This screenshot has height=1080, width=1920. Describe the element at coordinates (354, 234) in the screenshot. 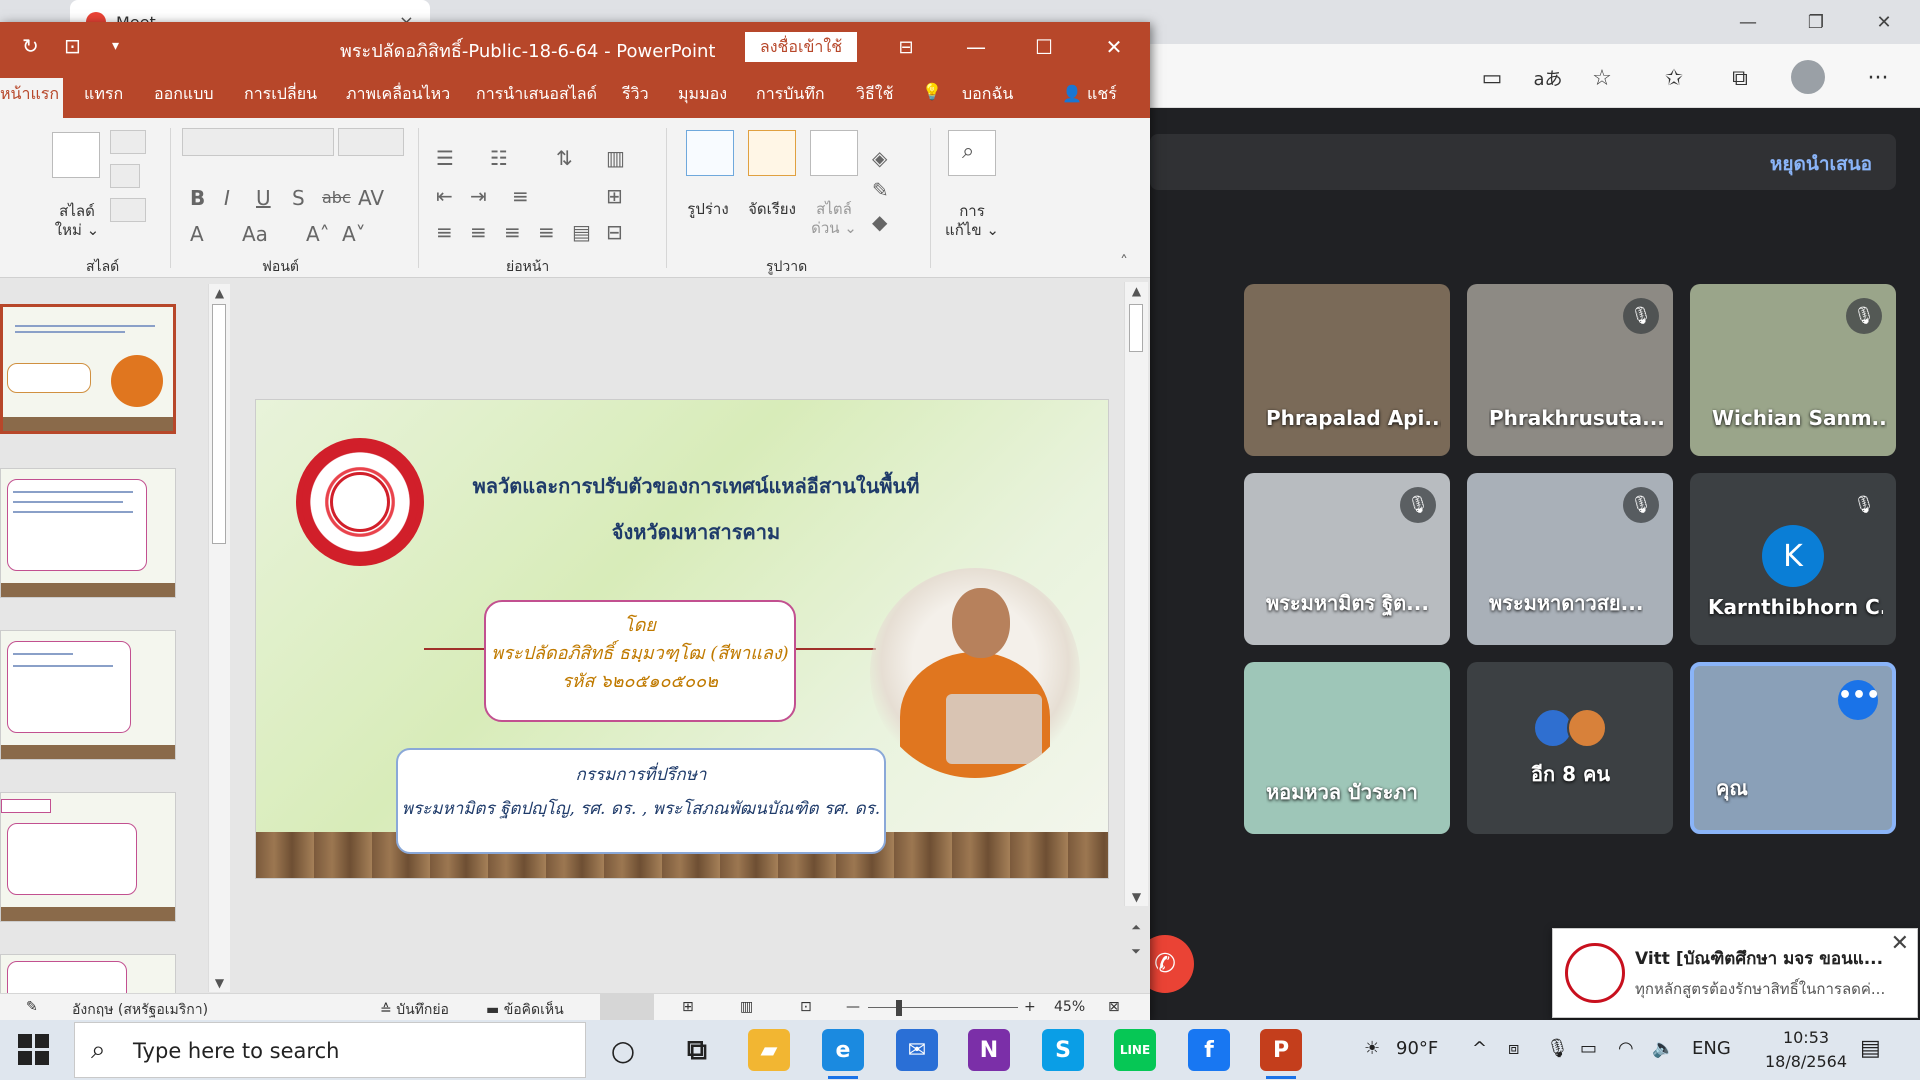

I see `shrink-font-icon: A˅` at that location.